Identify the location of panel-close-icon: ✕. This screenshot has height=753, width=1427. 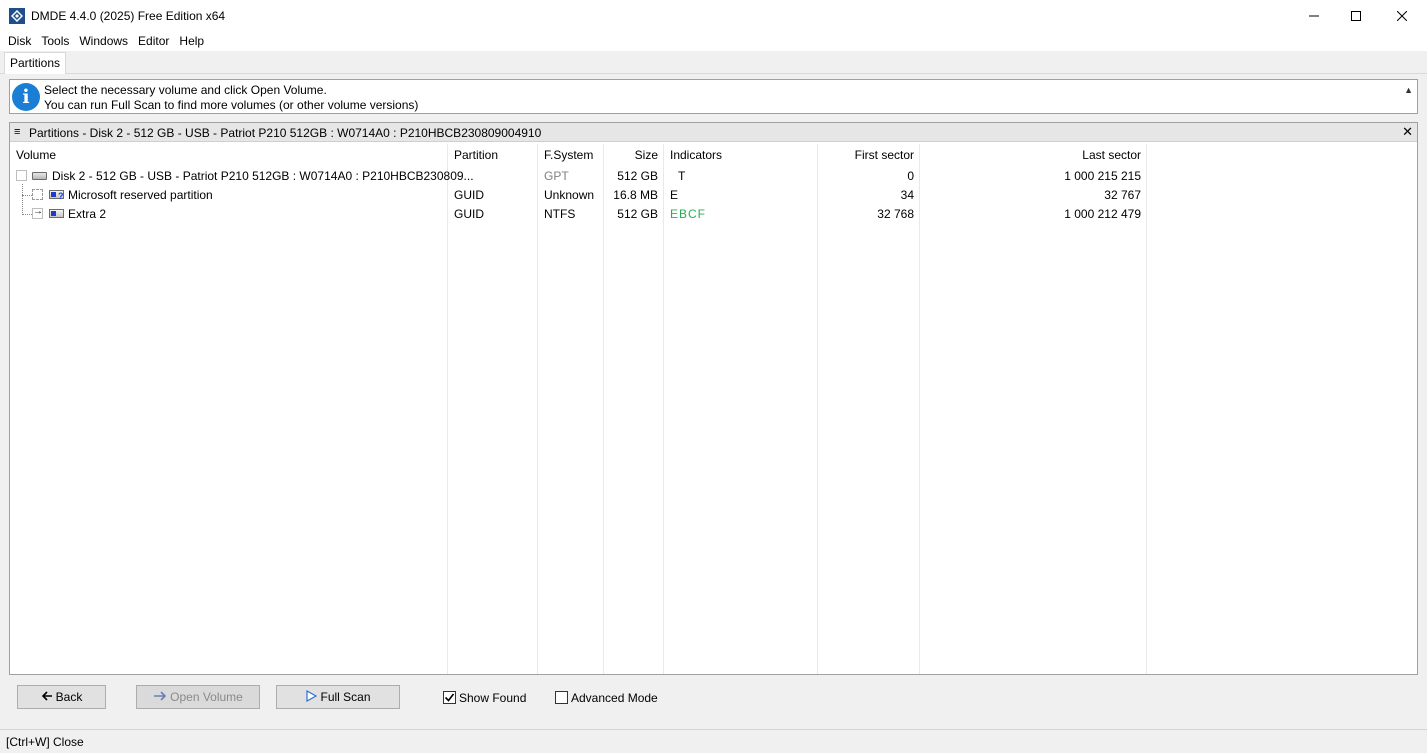
(1407, 132).